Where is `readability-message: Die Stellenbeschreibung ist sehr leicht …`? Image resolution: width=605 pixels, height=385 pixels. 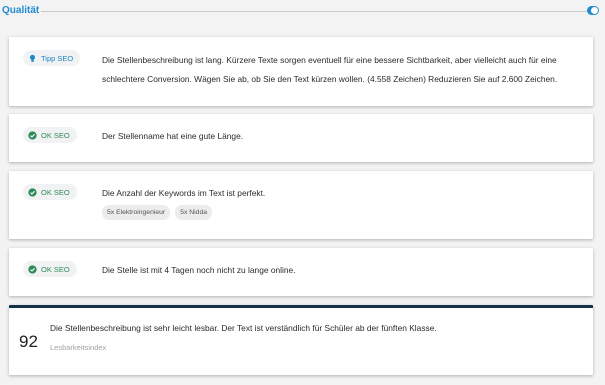
readability-message: Die Stellenbeschreibung ist sehr leicht … is located at coordinates (243, 328).